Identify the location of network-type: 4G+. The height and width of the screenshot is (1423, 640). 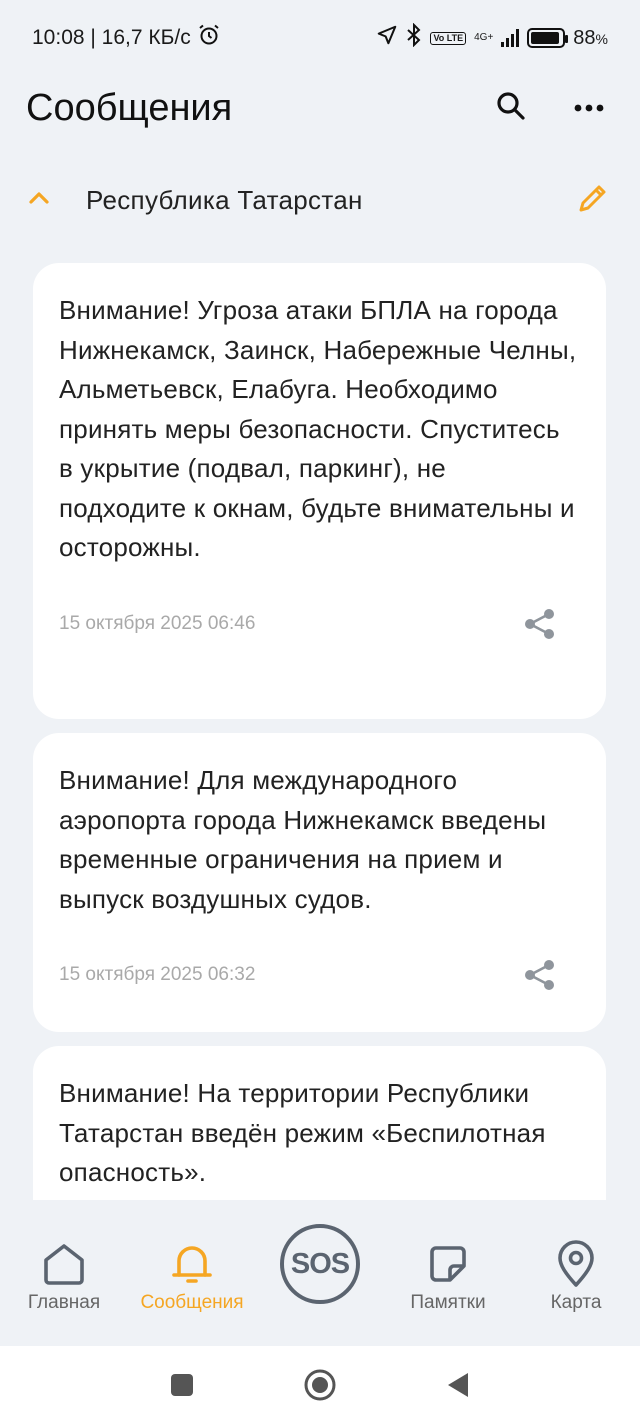
(484, 37).